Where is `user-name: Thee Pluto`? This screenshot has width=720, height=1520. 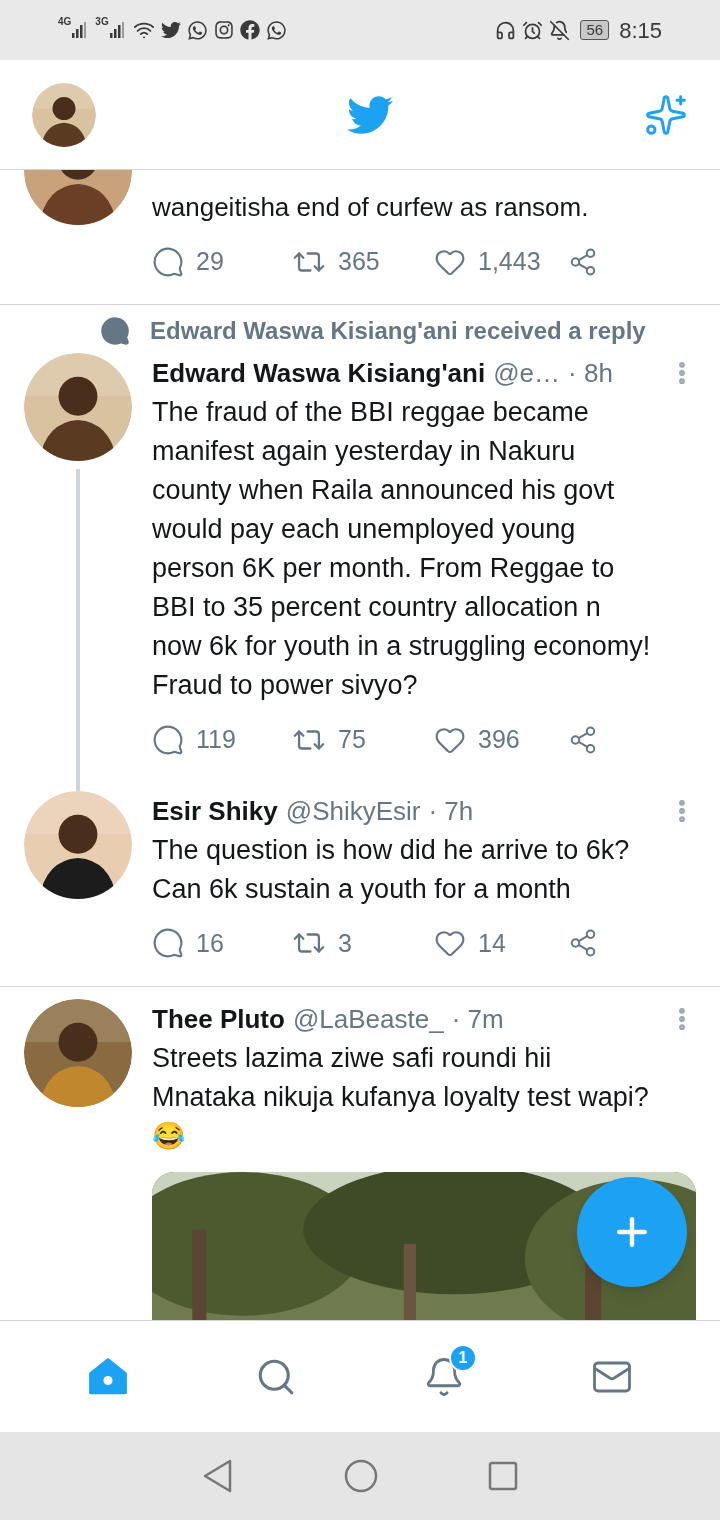
user-name: Thee Pluto is located at coordinates (218, 1019).